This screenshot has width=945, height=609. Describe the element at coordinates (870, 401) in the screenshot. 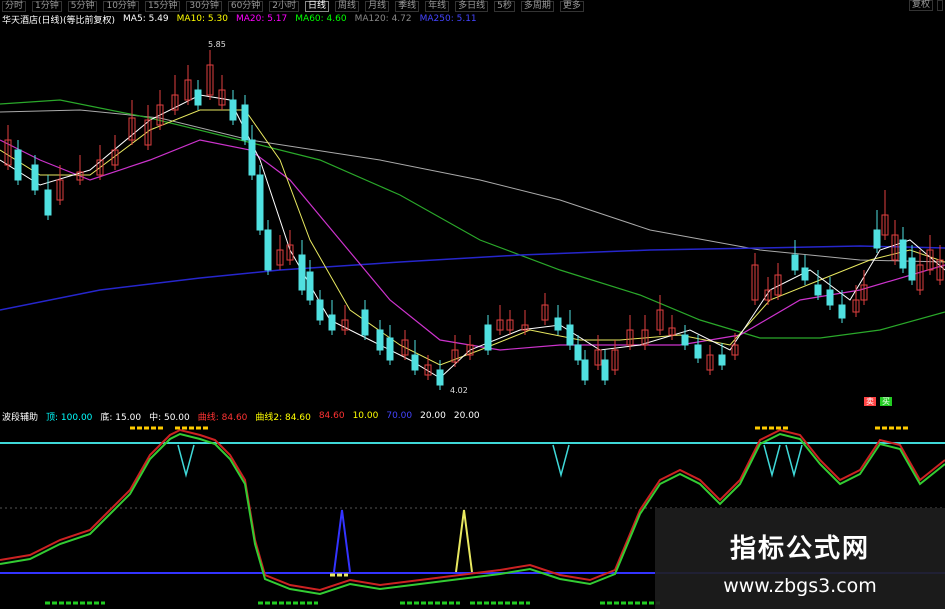

I see `sell-legend-box: 卖` at that location.